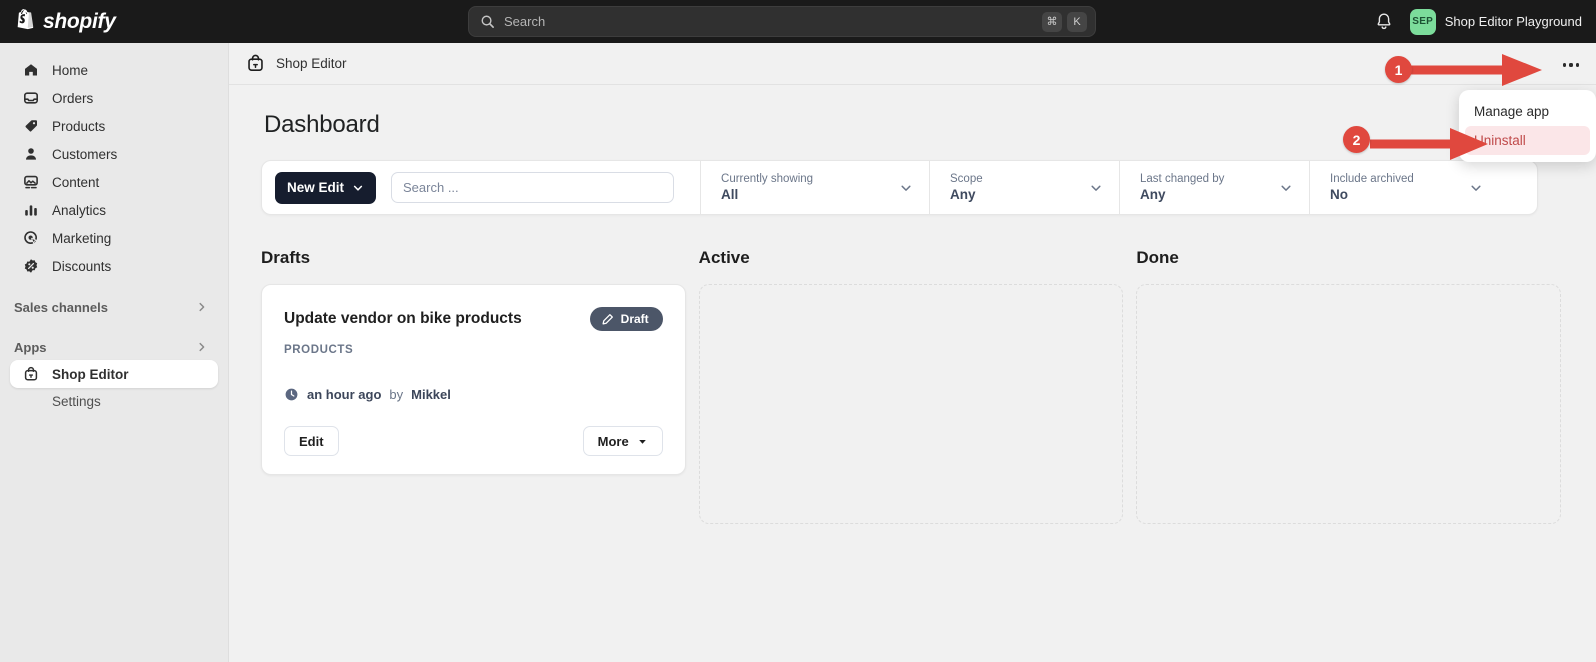 The image size is (1596, 662). I want to click on account-name: Shop Editor Playground, so click(1513, 21).